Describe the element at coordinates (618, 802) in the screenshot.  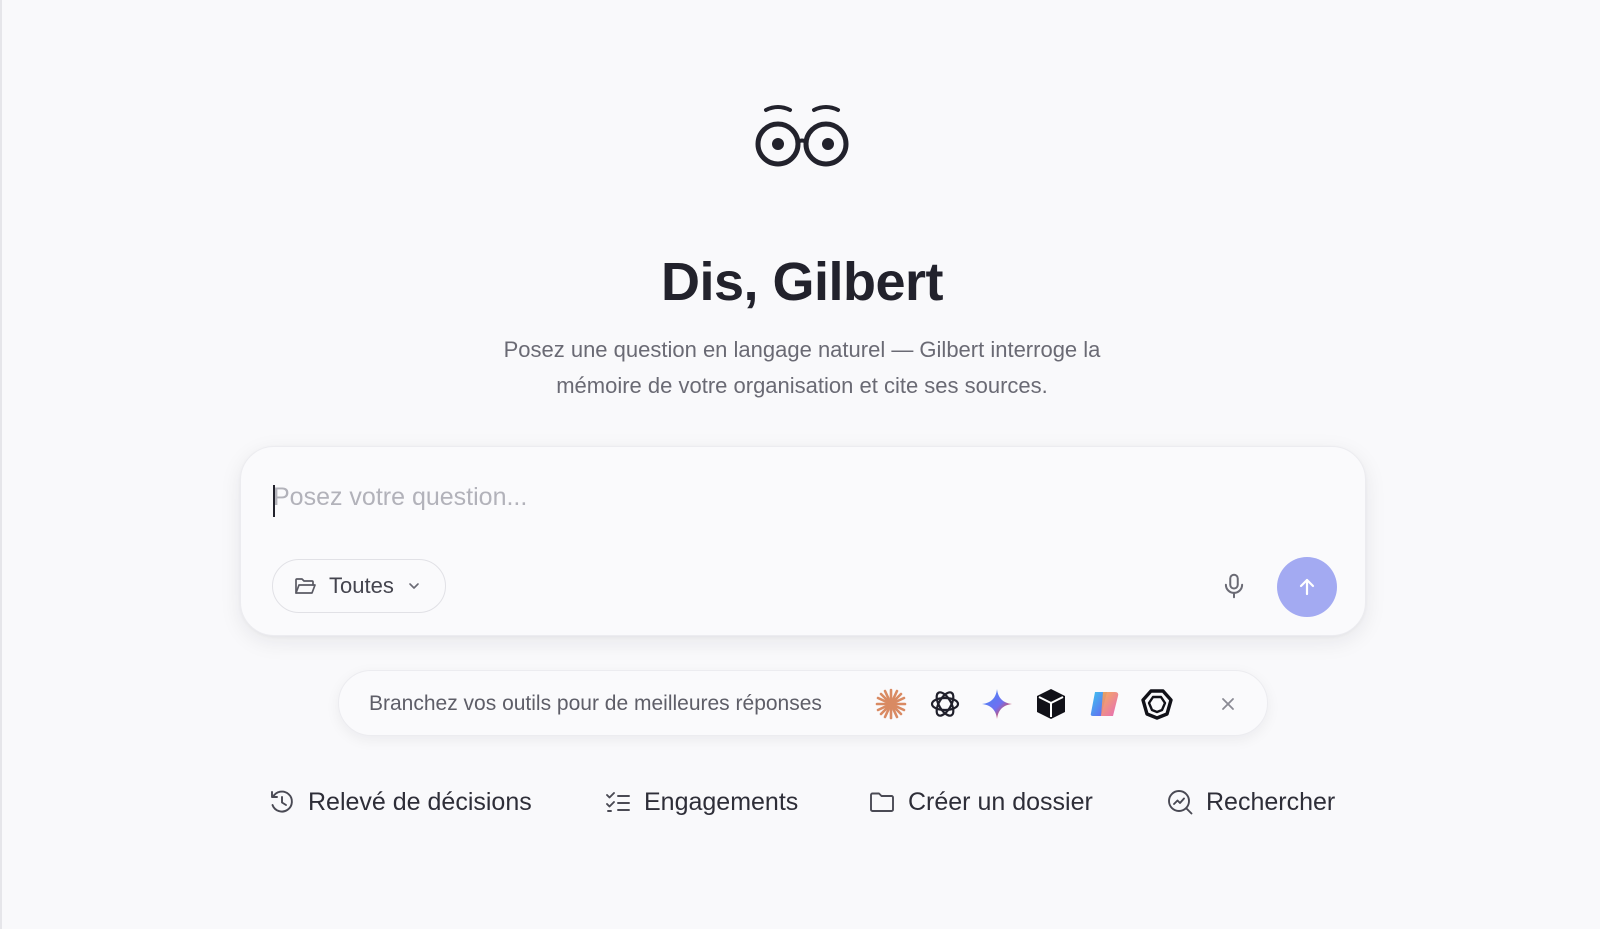
I see `checklist-icon` at that location.